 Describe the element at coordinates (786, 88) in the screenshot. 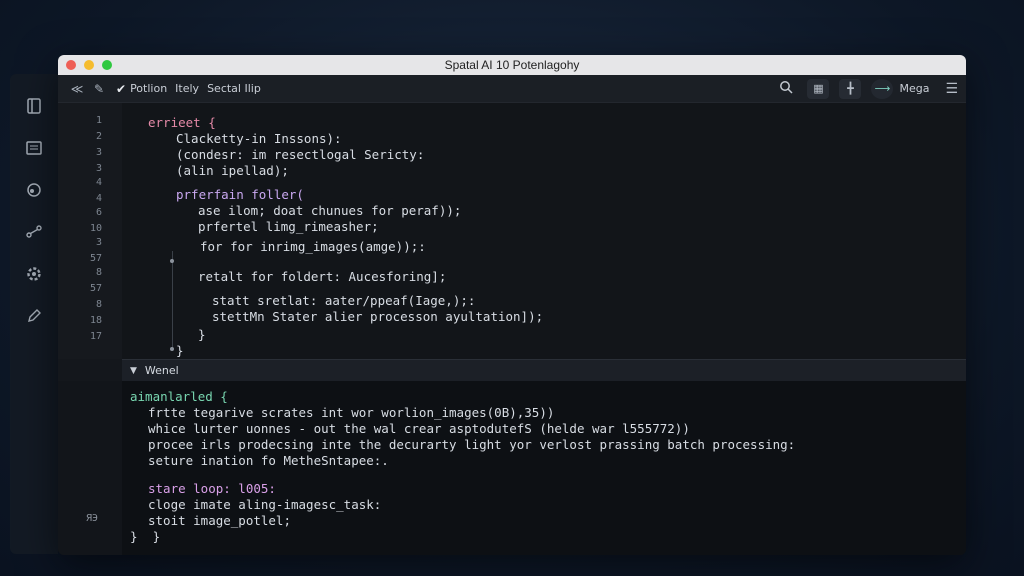

I see `search-icon` at that location.